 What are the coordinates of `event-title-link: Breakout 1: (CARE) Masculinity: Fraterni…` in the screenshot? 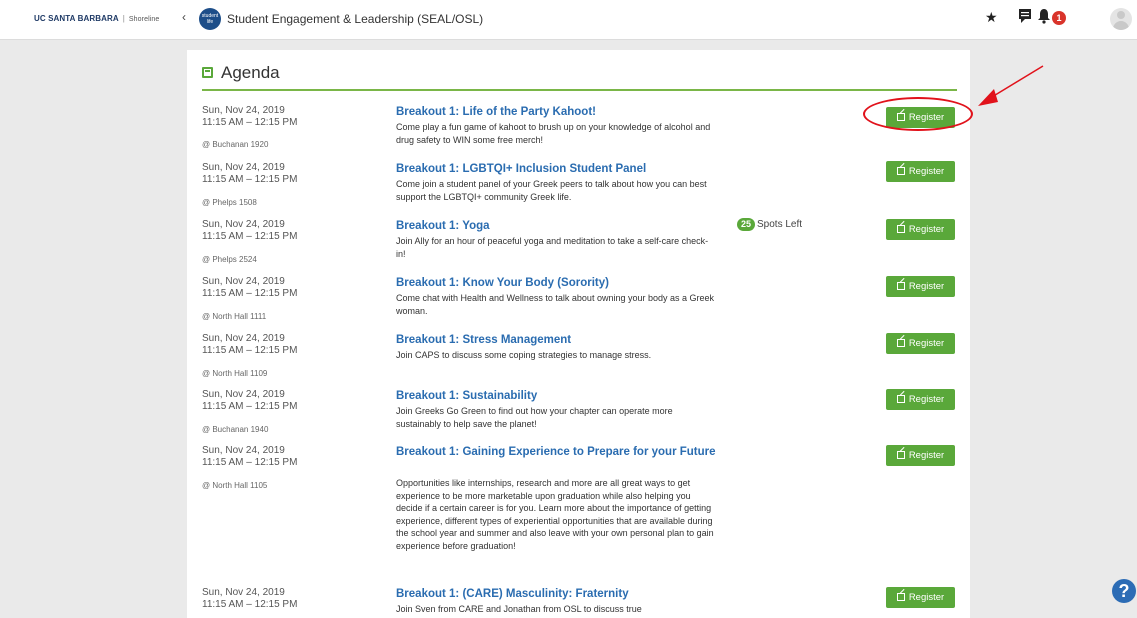 It's located at (556, 594).